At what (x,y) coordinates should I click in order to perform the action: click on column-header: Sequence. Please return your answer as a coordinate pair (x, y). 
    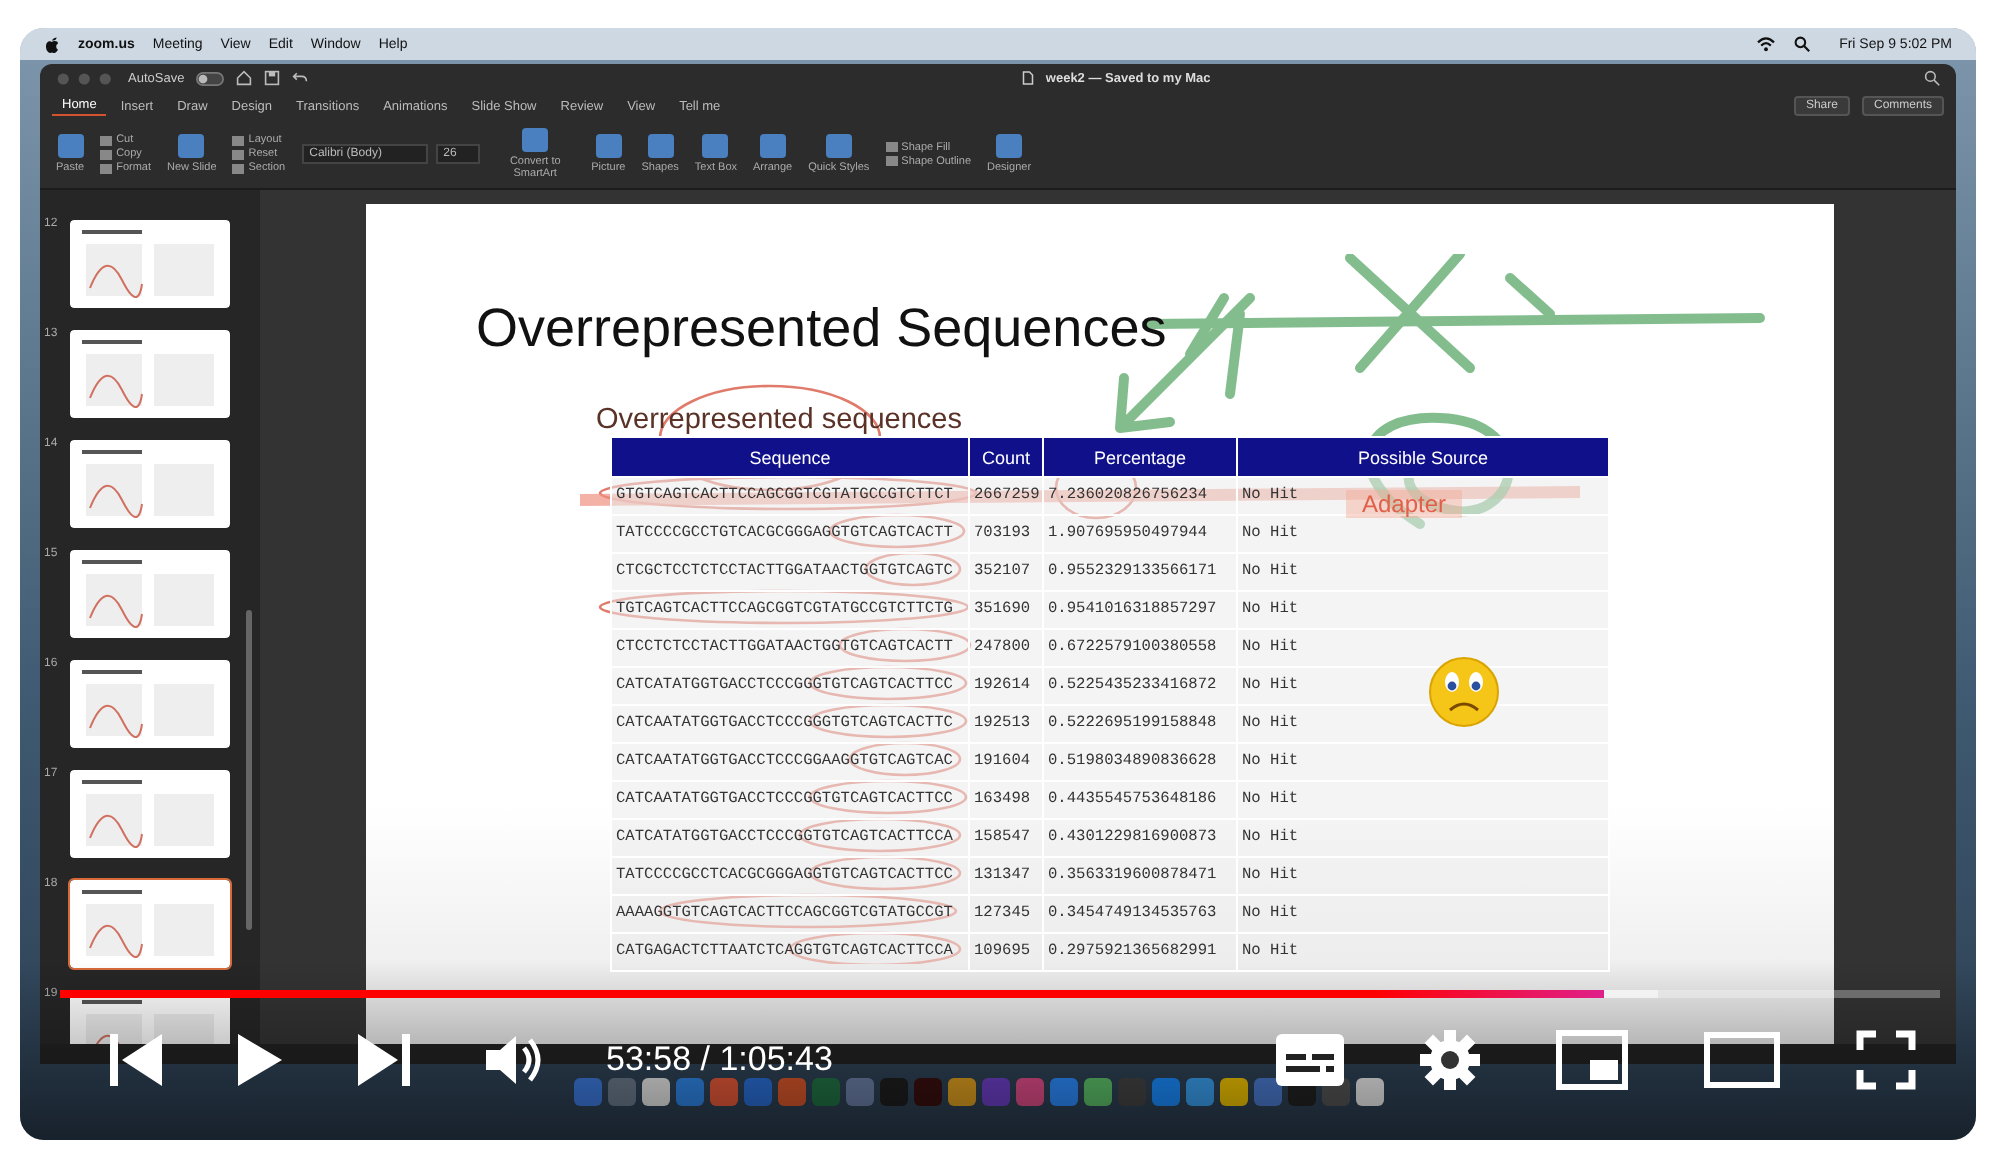
    Looking at the image, I should click on (790, 457).